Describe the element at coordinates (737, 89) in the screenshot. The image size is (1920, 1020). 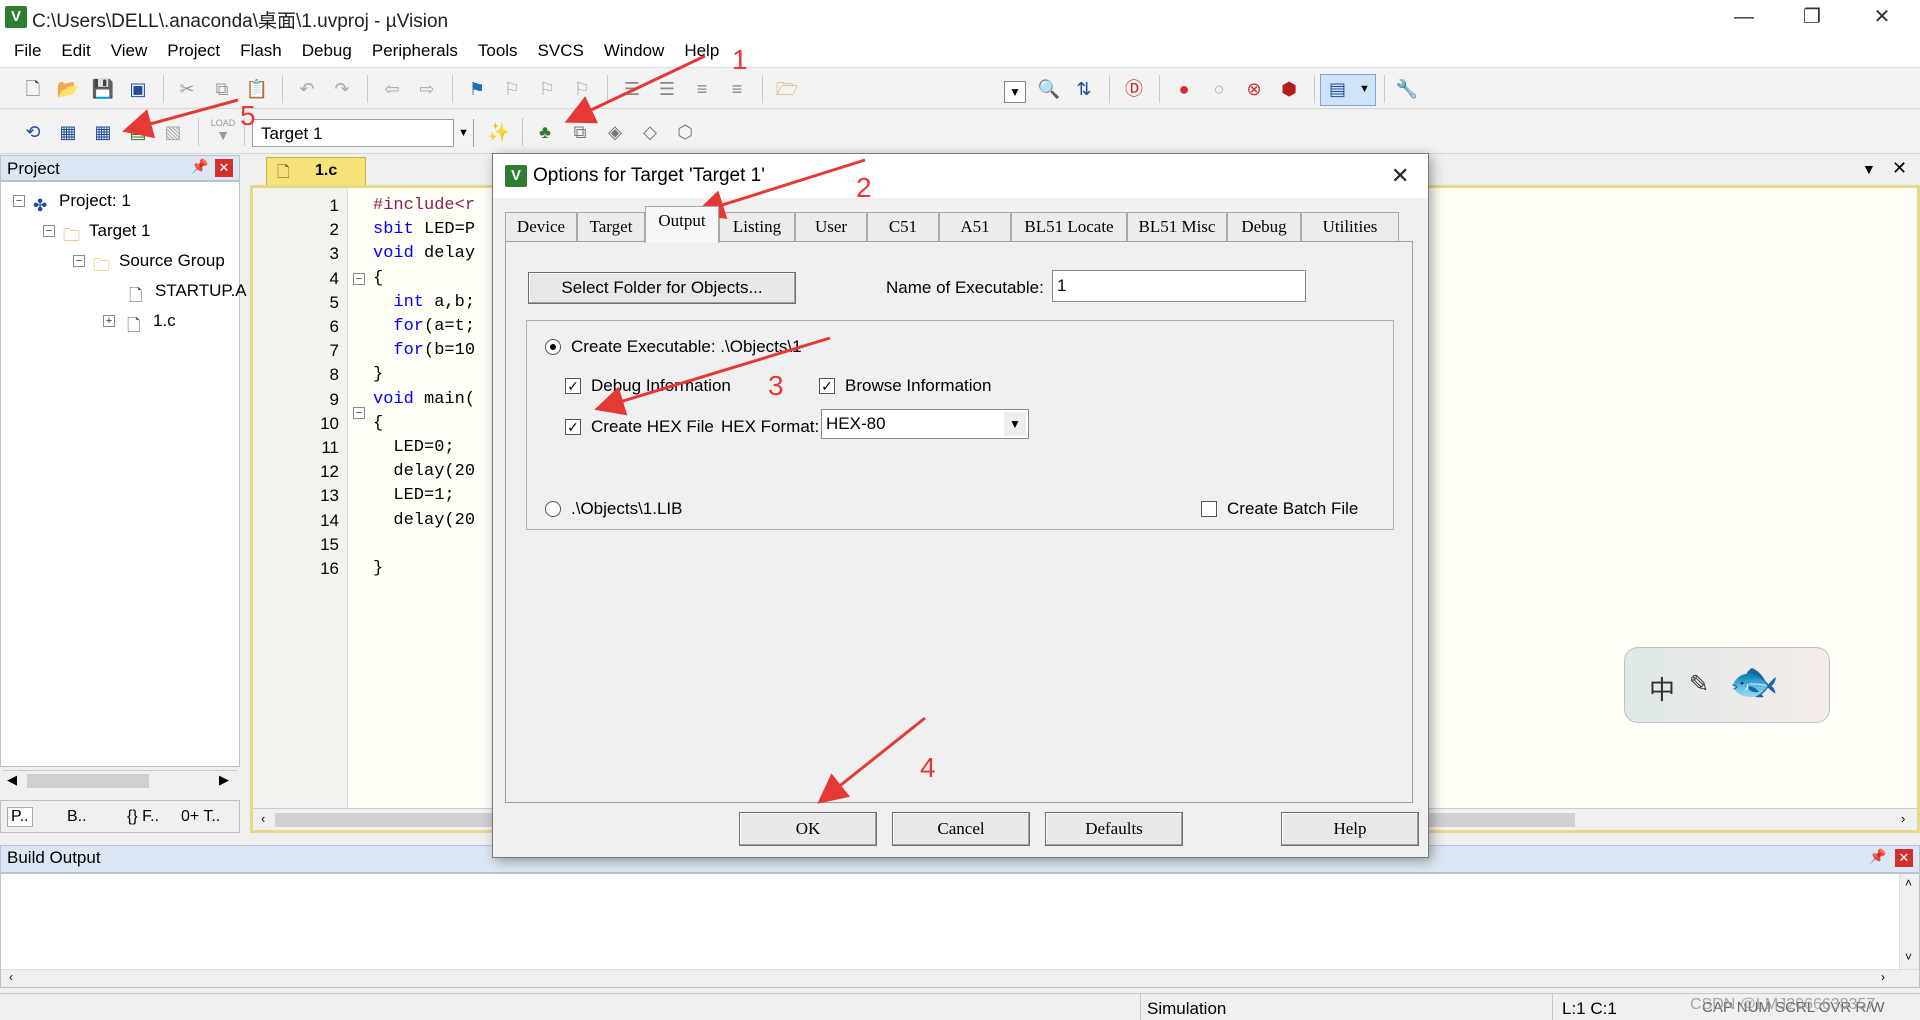
I see `uncomment-icon: ≡` at that location.